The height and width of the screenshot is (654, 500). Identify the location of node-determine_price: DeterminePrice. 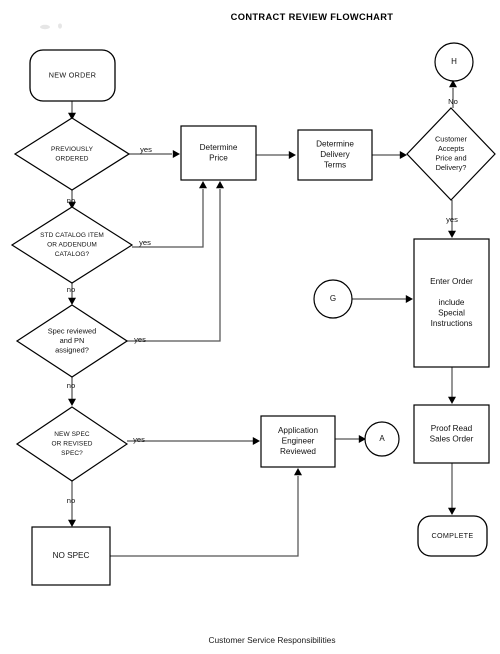
(218, 153).